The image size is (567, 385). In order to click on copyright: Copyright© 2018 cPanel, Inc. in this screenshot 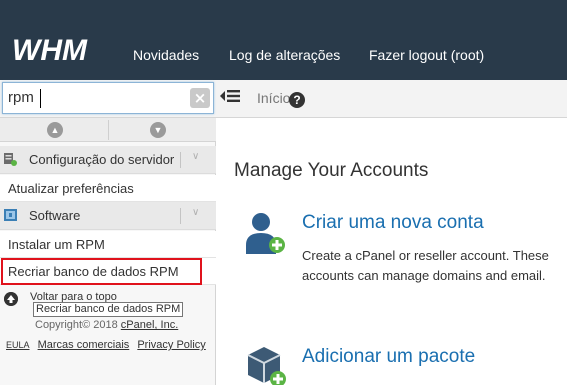, I will do `click(106, 325)`.